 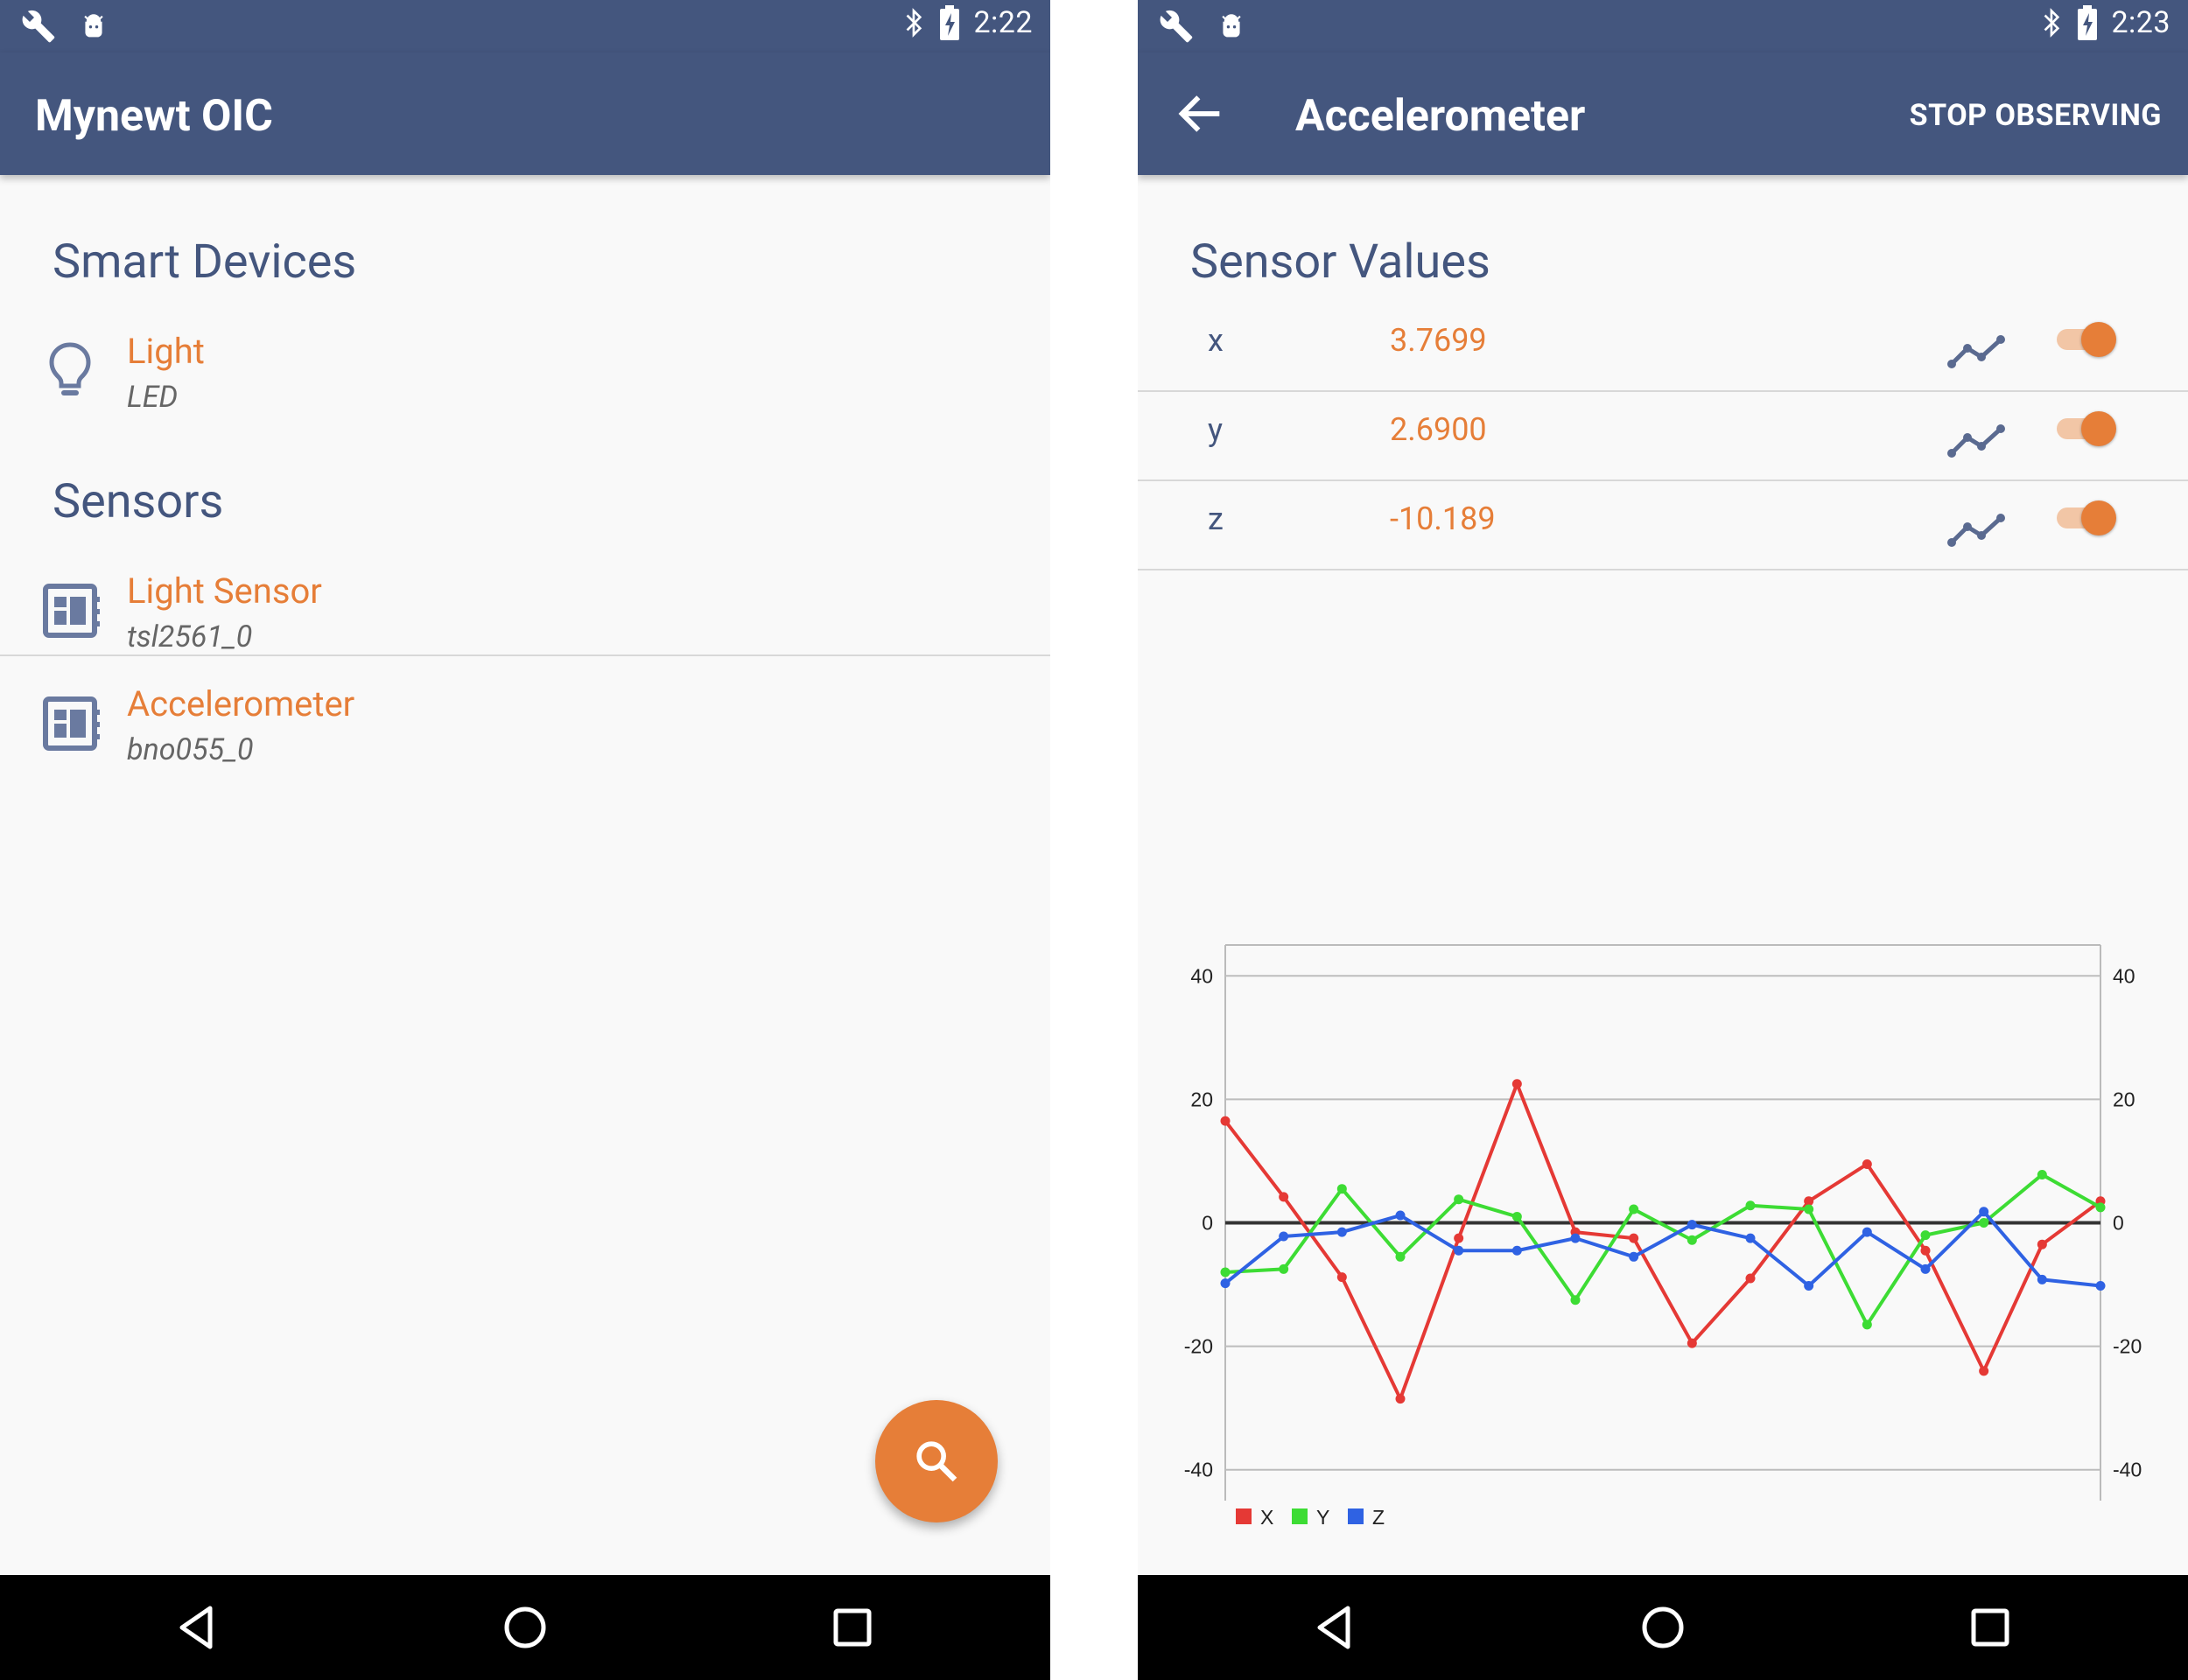 What do you see at coordinates (1322, 1517) in the screenshot?
I see `legend-label-y: Y` at bounding box center [1322, 1517].